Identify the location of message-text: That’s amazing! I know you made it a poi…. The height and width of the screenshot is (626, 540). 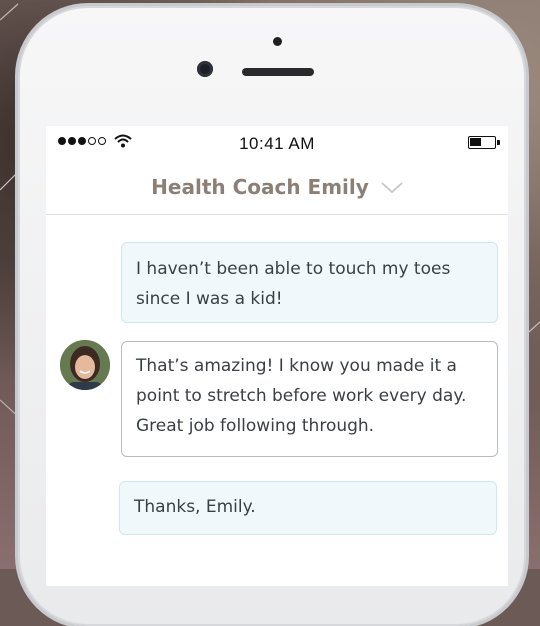
(301, 396).